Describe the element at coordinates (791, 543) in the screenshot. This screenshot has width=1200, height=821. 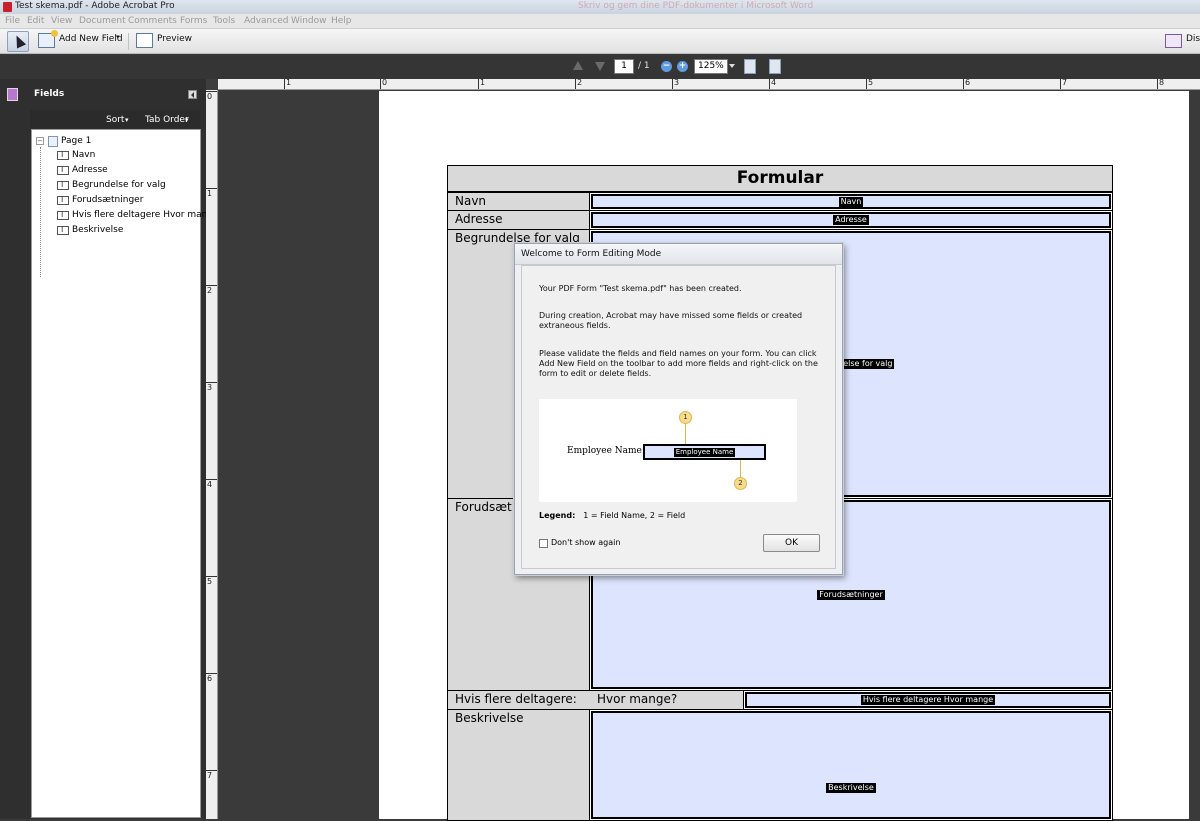
I see `ok-button: OK` at that location.